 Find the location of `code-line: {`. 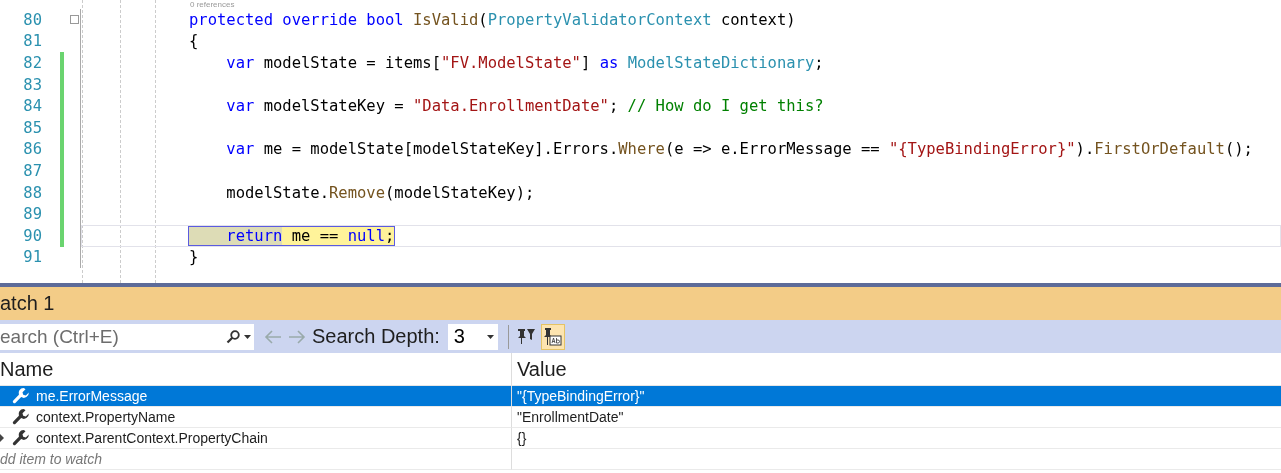

code-line: { is located at coordinates (194, 41).